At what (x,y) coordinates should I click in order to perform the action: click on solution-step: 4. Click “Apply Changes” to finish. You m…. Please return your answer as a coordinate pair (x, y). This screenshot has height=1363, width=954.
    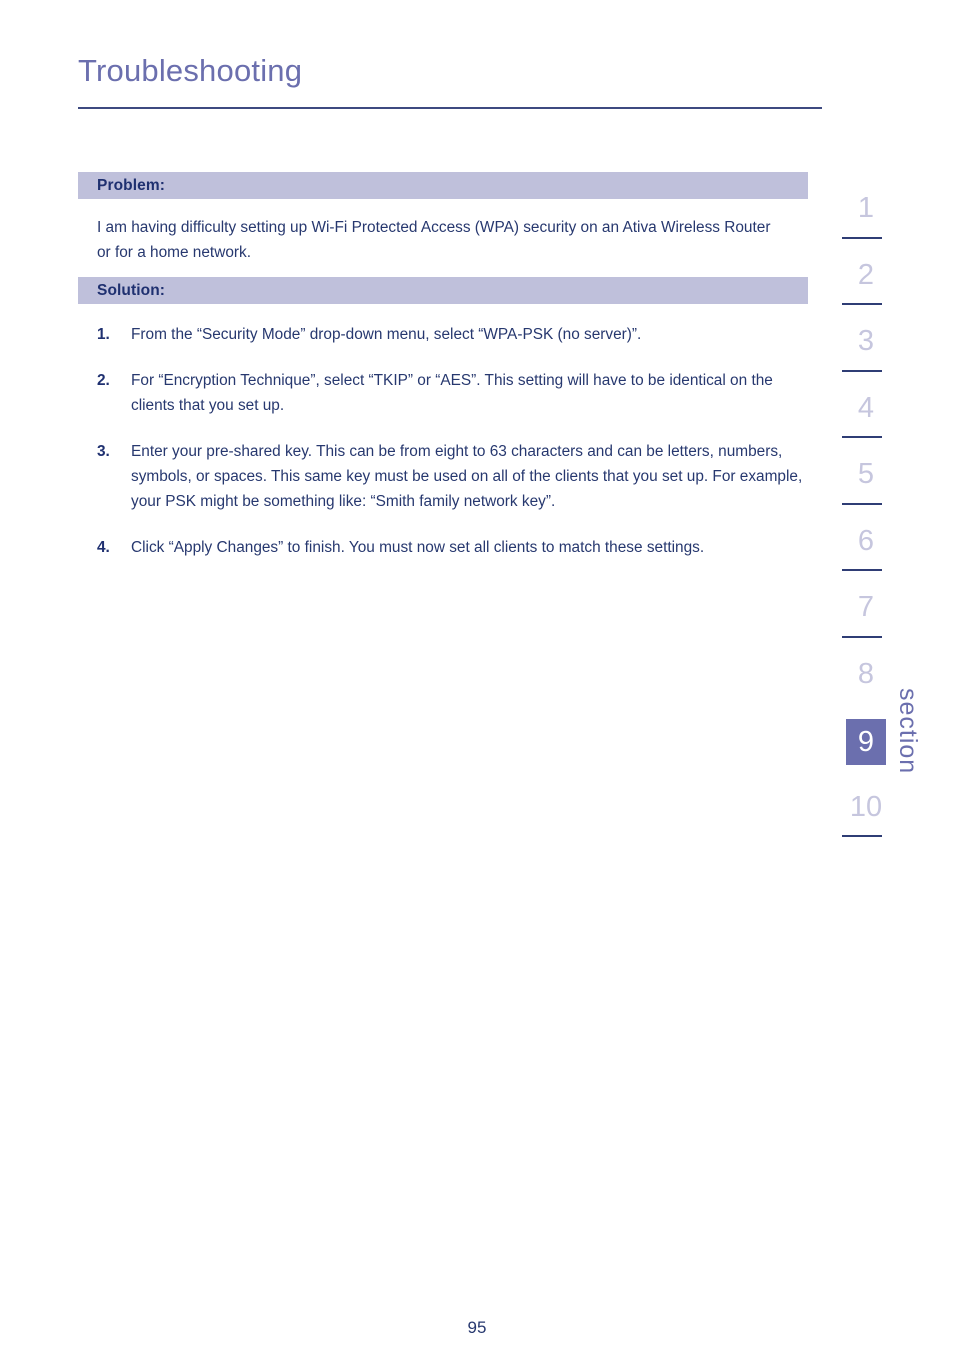
    Looking at the image, I should click on (452, 547).